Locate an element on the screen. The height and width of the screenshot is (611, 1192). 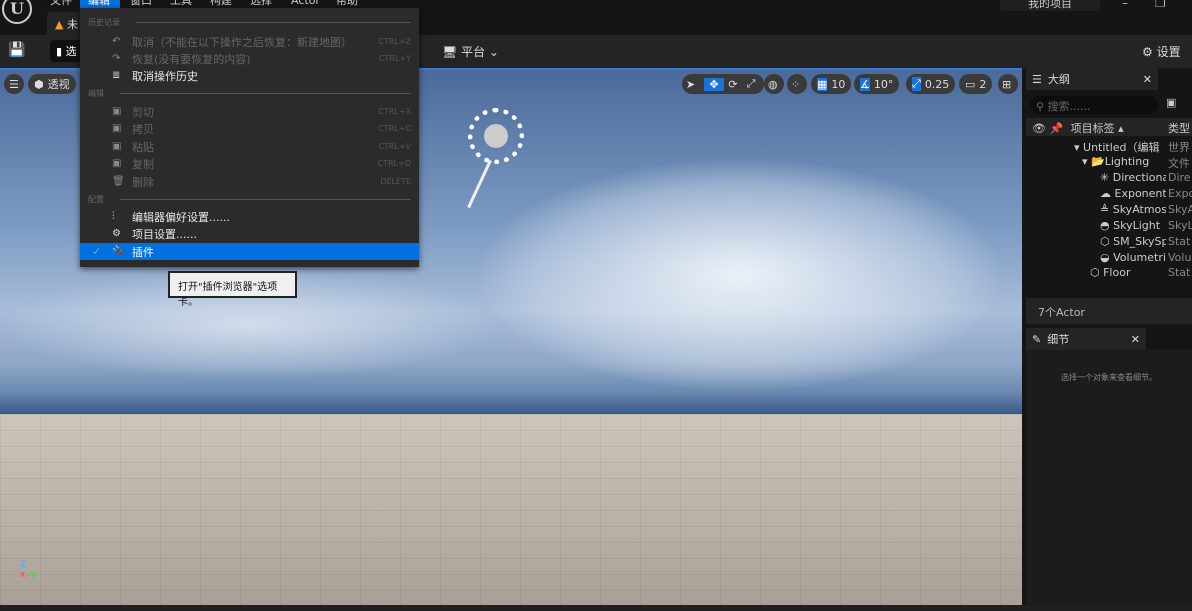
menu-edit: 编辑 is located at coordinates (100, 4).